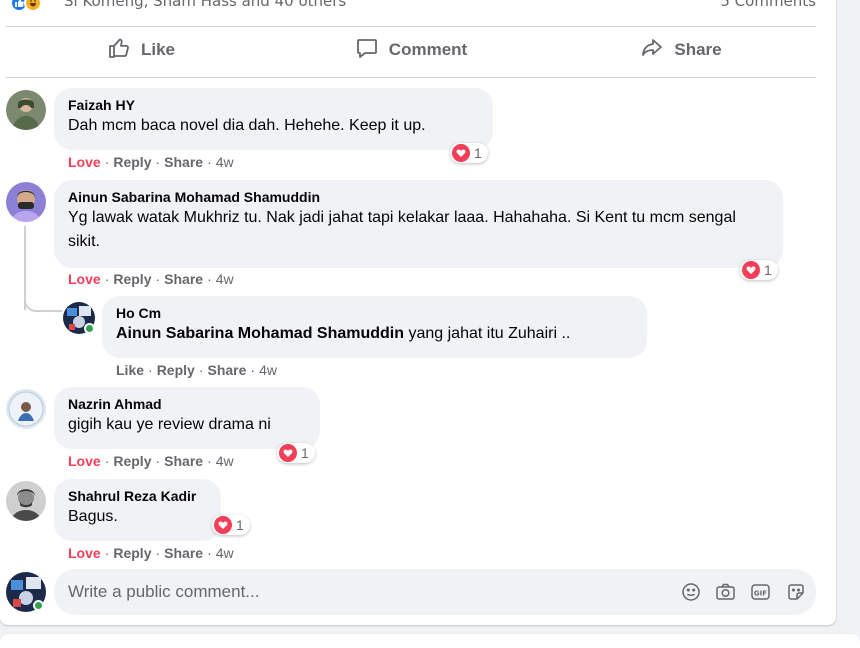 This screenshot has width=860, height=648. I want to click on comment-label: Comment, so click(428, 49).